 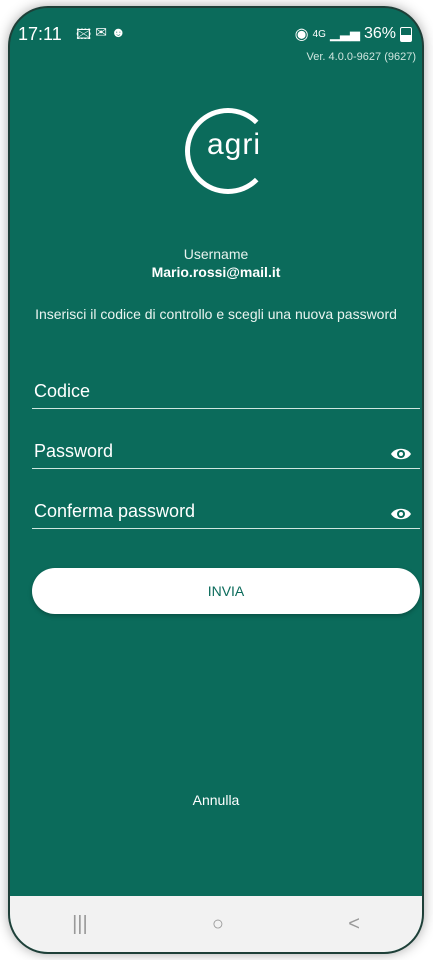 I want to click on logo-text: agri, so click(x=234, y=144).